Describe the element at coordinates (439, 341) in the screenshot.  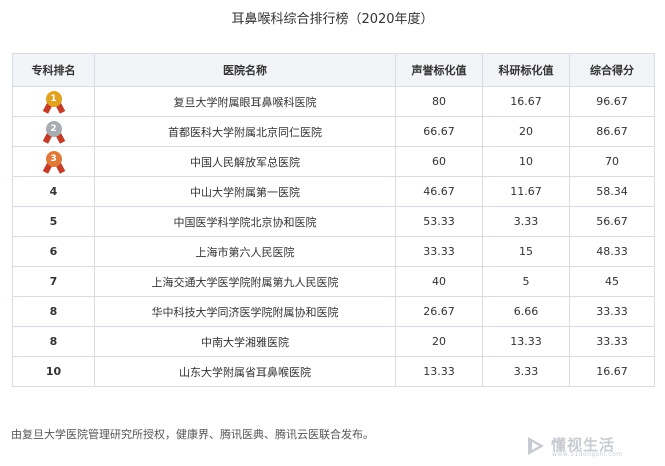
I see `reputation-cell: 20` at that location.